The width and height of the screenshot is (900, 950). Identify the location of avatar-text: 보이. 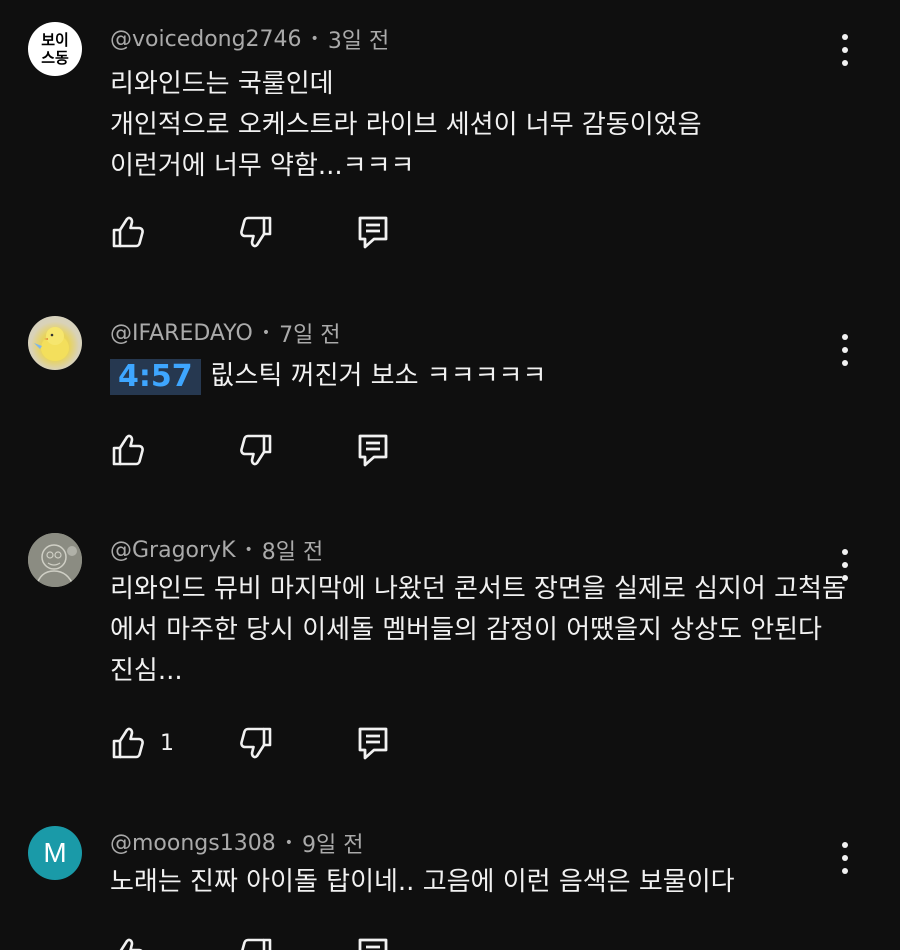
(55, 40).